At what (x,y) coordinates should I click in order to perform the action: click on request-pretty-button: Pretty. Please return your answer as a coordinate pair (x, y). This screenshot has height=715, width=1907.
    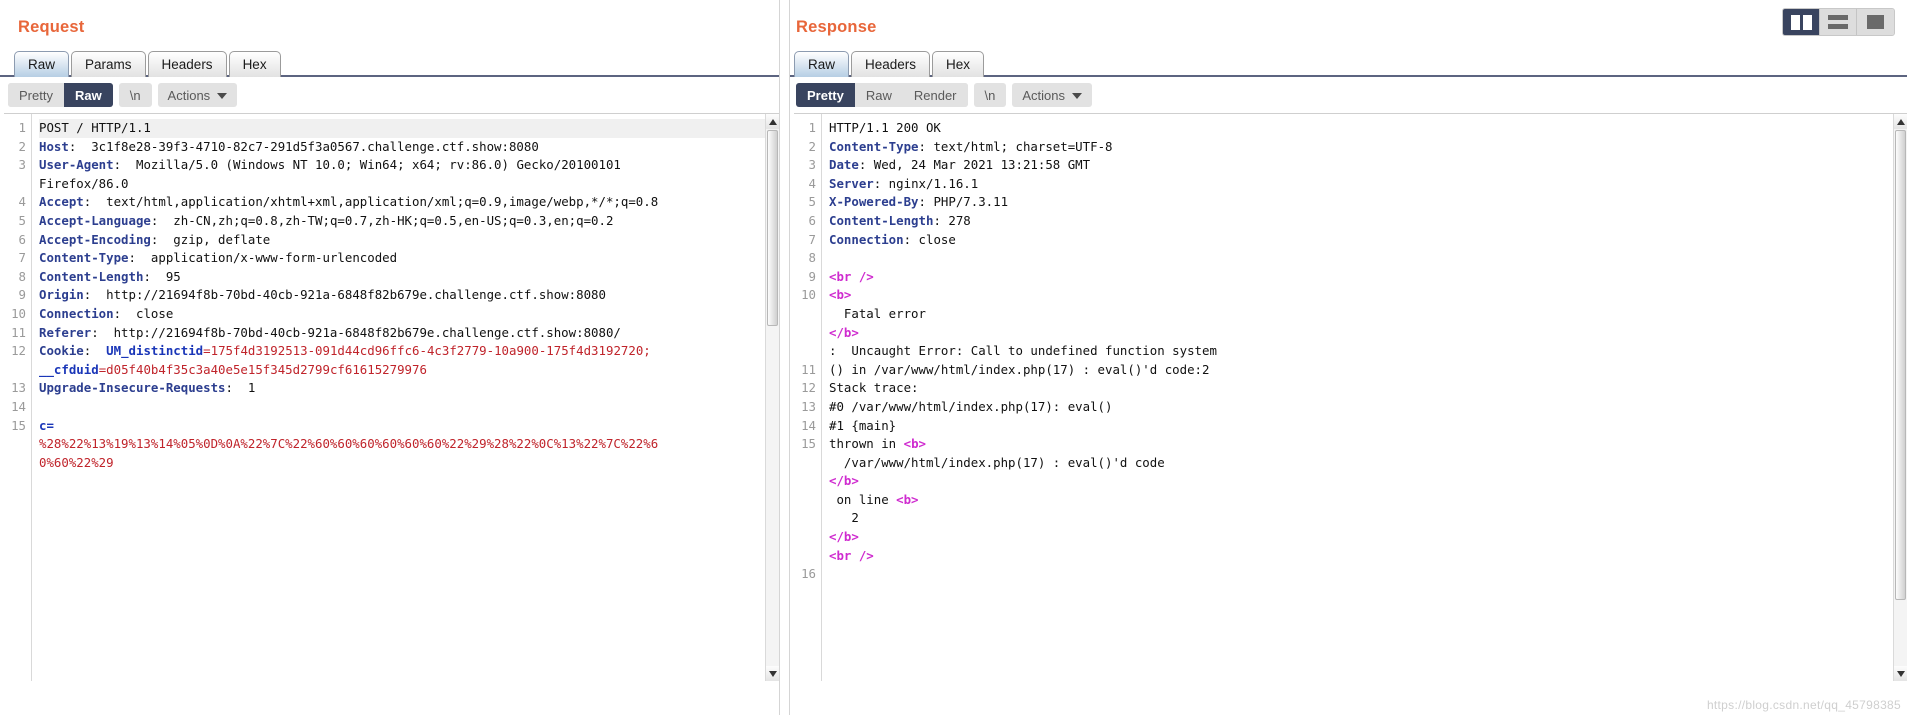
    Looking at the image, I should click on (36, 95).